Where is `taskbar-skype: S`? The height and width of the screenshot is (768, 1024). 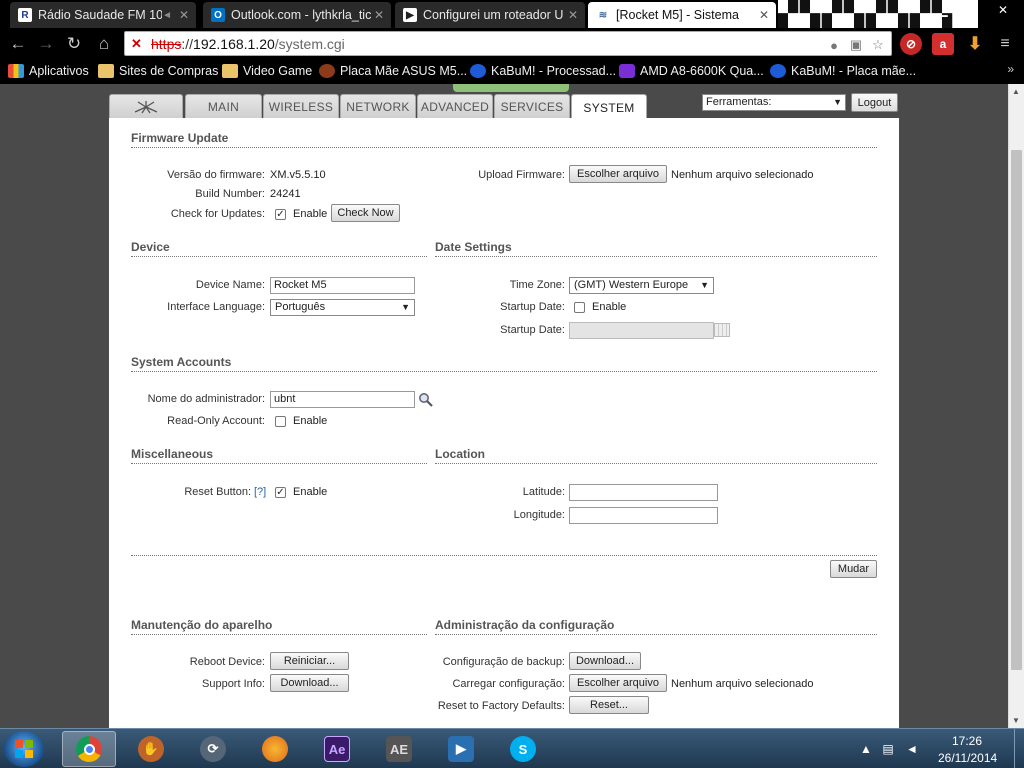 taskbar-skype: S is located at coordinates (523, 749).